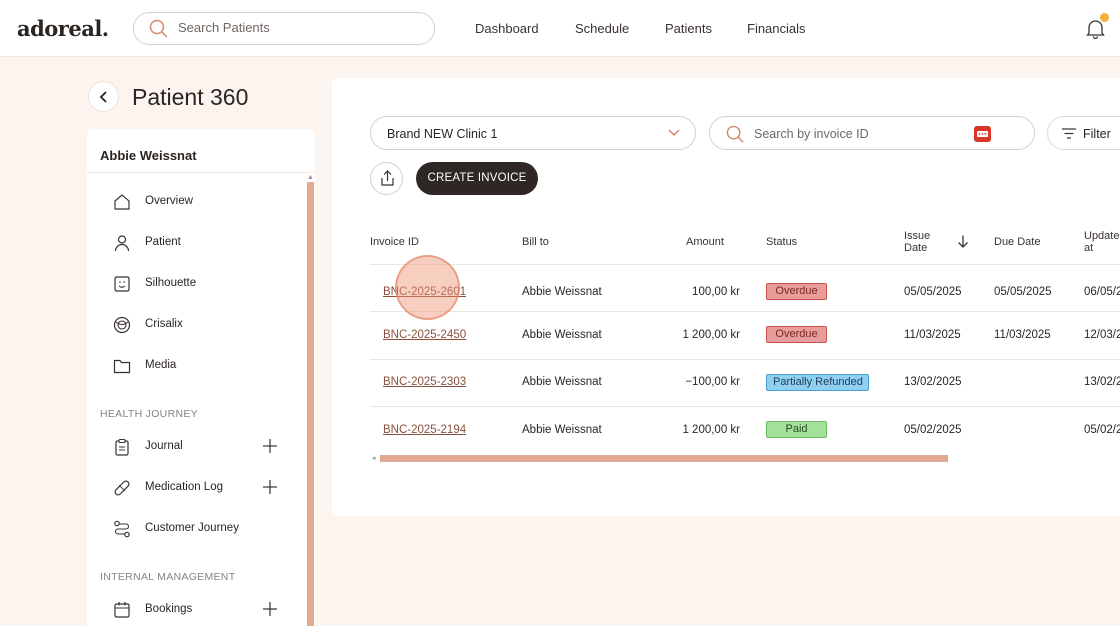 The height and width of the screenshot is (626, 1120). Describe the element at coordinates (1102, 430) in the screenshot. I see `updated-at-cell: 05/02/2` at that location.